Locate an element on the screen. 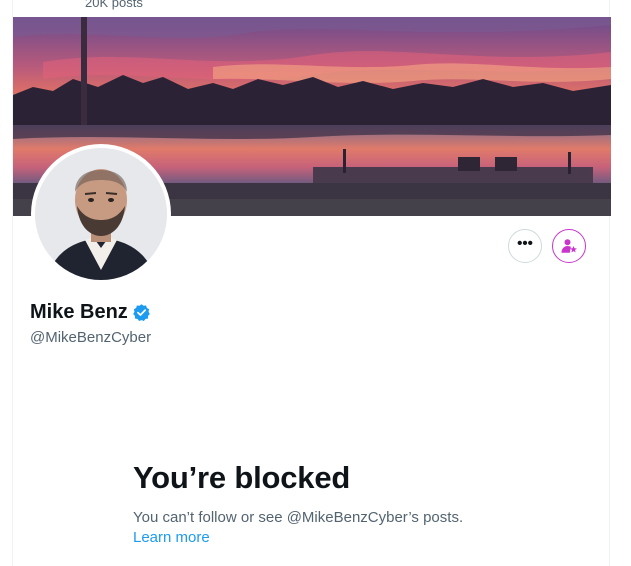 This screenshot has width=631, height=566. blocked-title: You’re blocked is located at coordinates (242, 477).